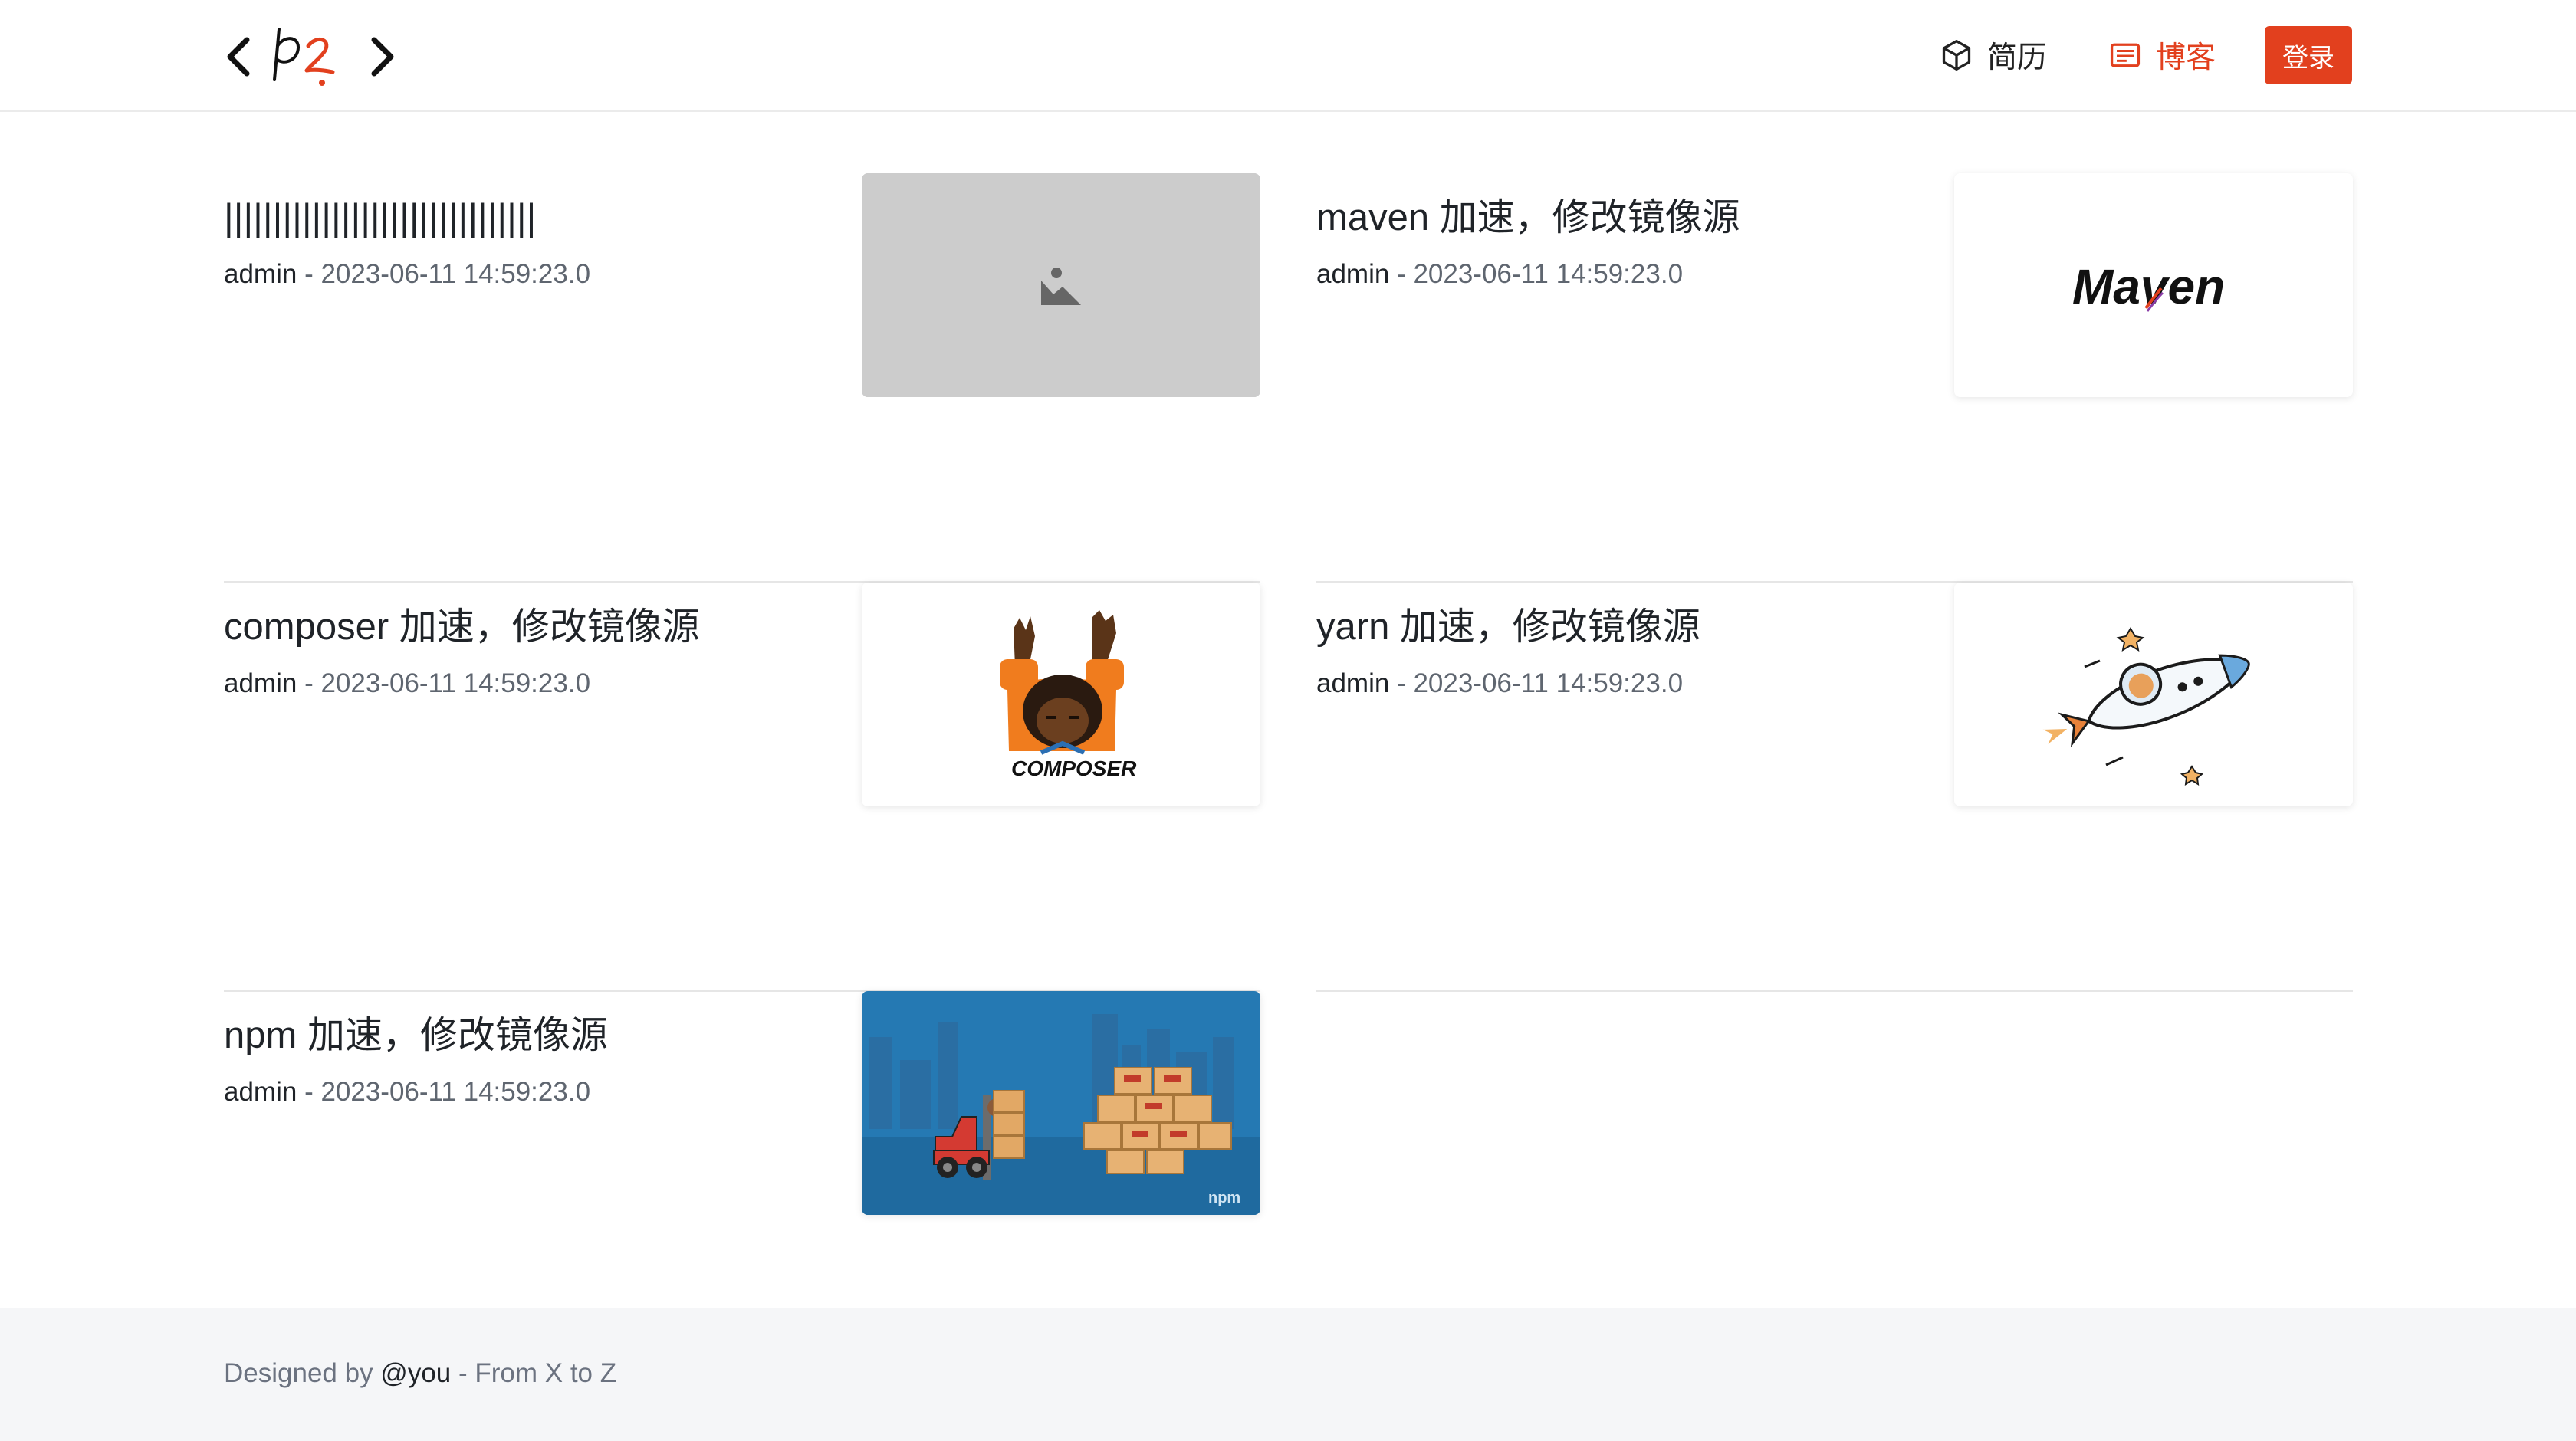  I want to click on post-title: composer 加速，修改镜像源, so click(462, 627).